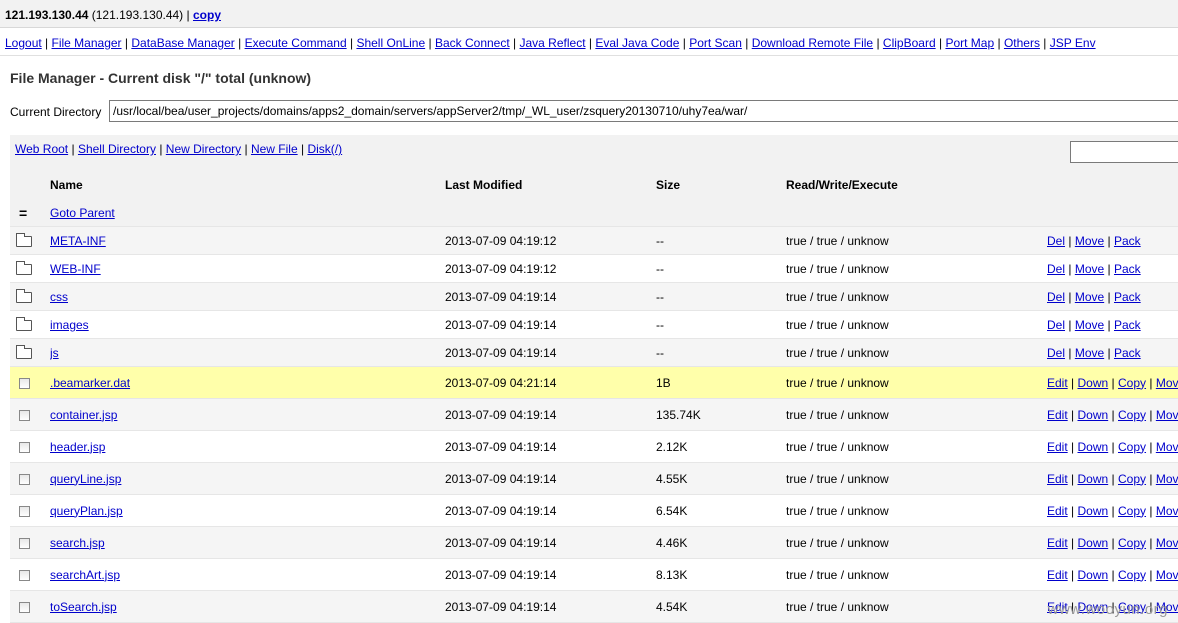 This screenshot has width=1178, height=623. I want to click on nav-jsp-env: JSP Env, so click(1073, 43).